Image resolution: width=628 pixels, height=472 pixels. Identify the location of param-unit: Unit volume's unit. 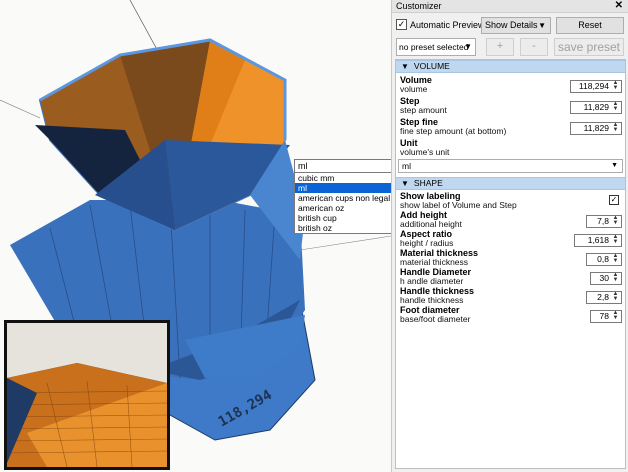
(510, 148).